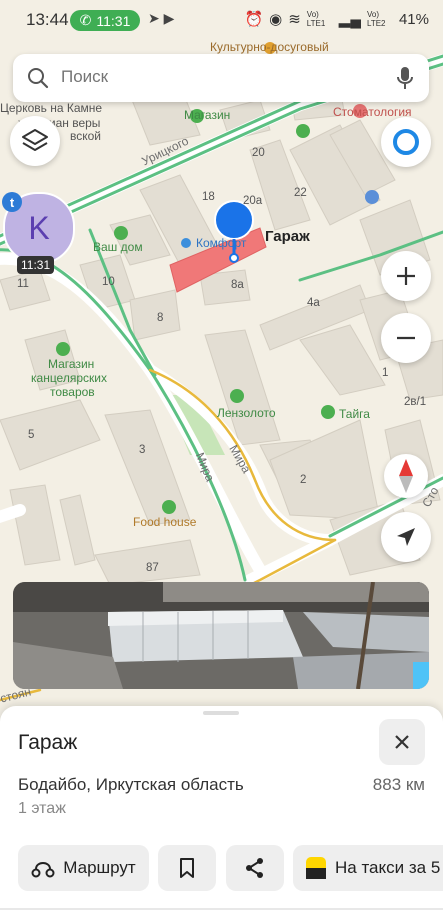 The height and width of the screenshot is (910, 443). What do you see at coordinates (12, 202) in the screenshot?
I see `avatar-badge-icon: t` at bounding box center [12, 202].